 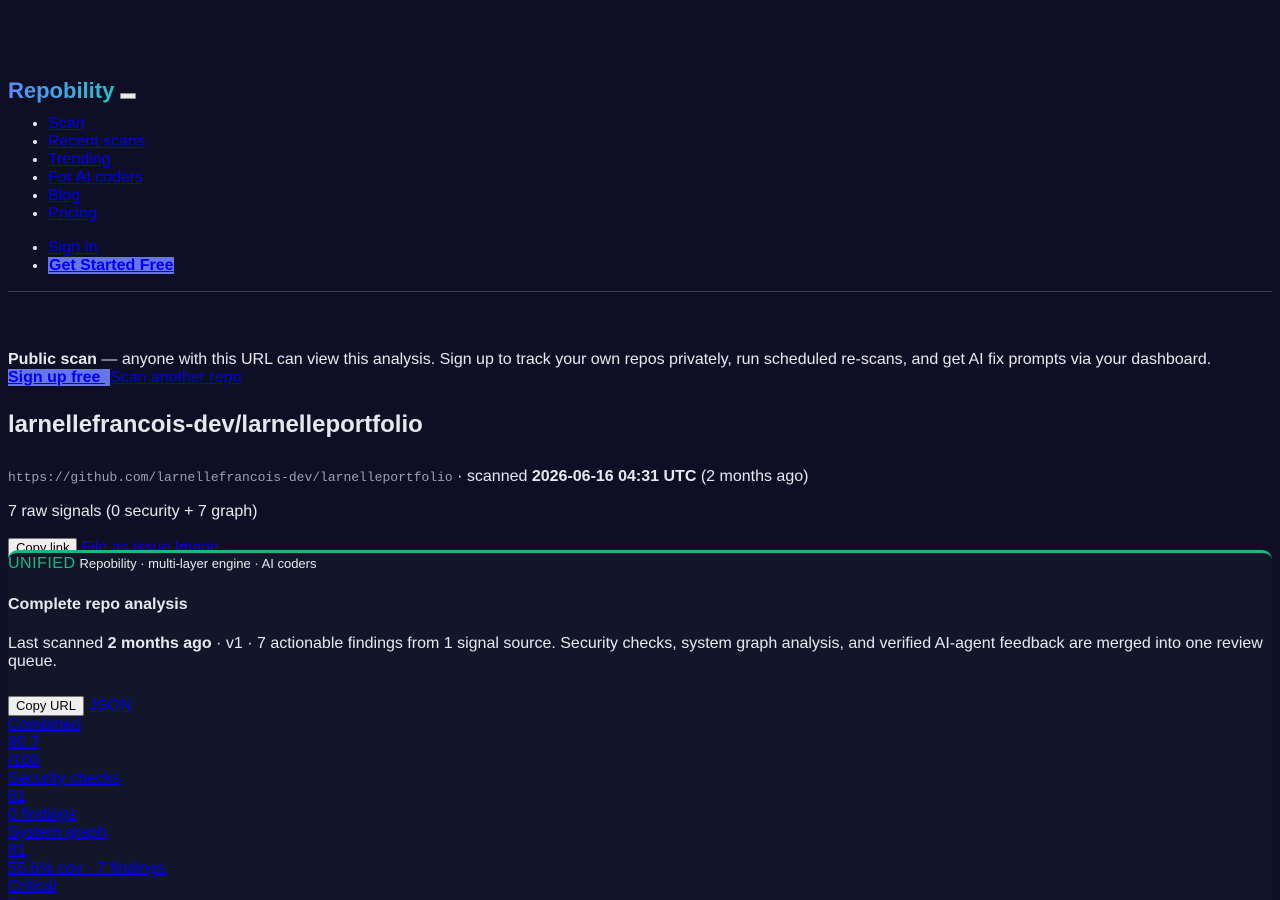 I want to click on nav-item-trending: Trending, so click(x=660, y=160).